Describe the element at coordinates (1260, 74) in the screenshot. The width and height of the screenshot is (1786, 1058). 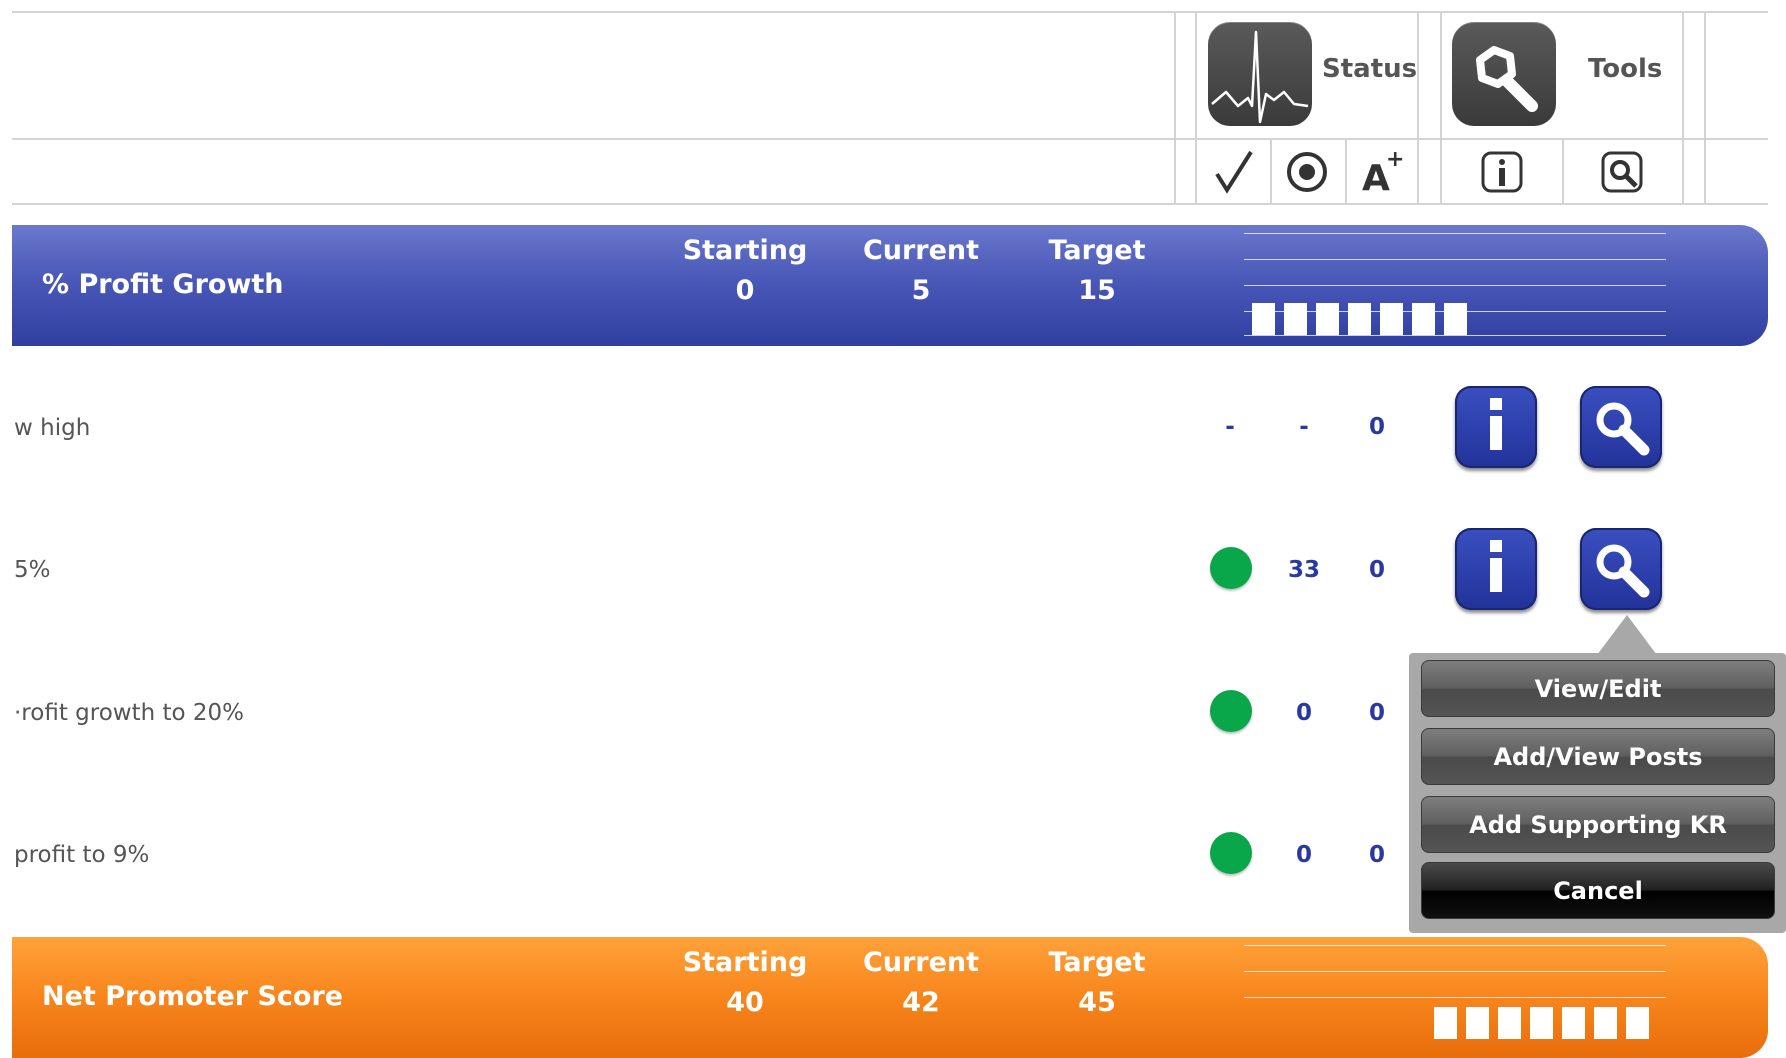
I see `heartbeat-icon` at that location.